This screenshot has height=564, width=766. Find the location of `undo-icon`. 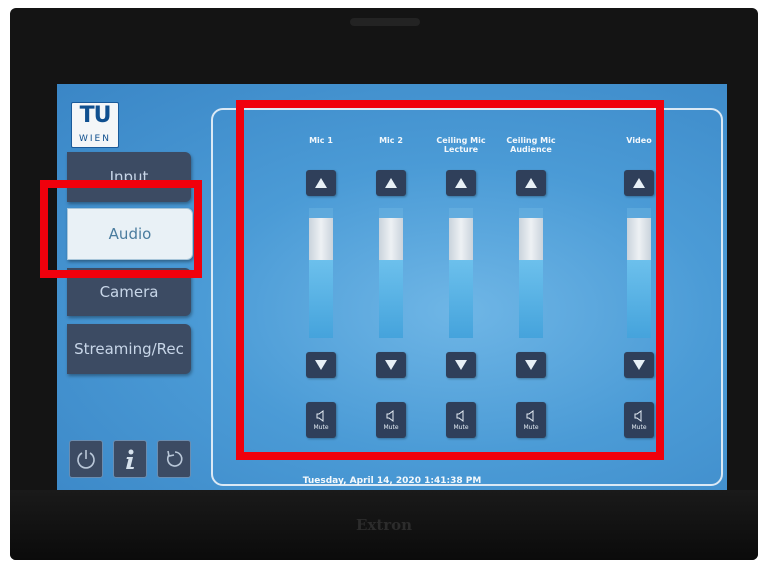

undo-icon is located at coordinates (174, 458).